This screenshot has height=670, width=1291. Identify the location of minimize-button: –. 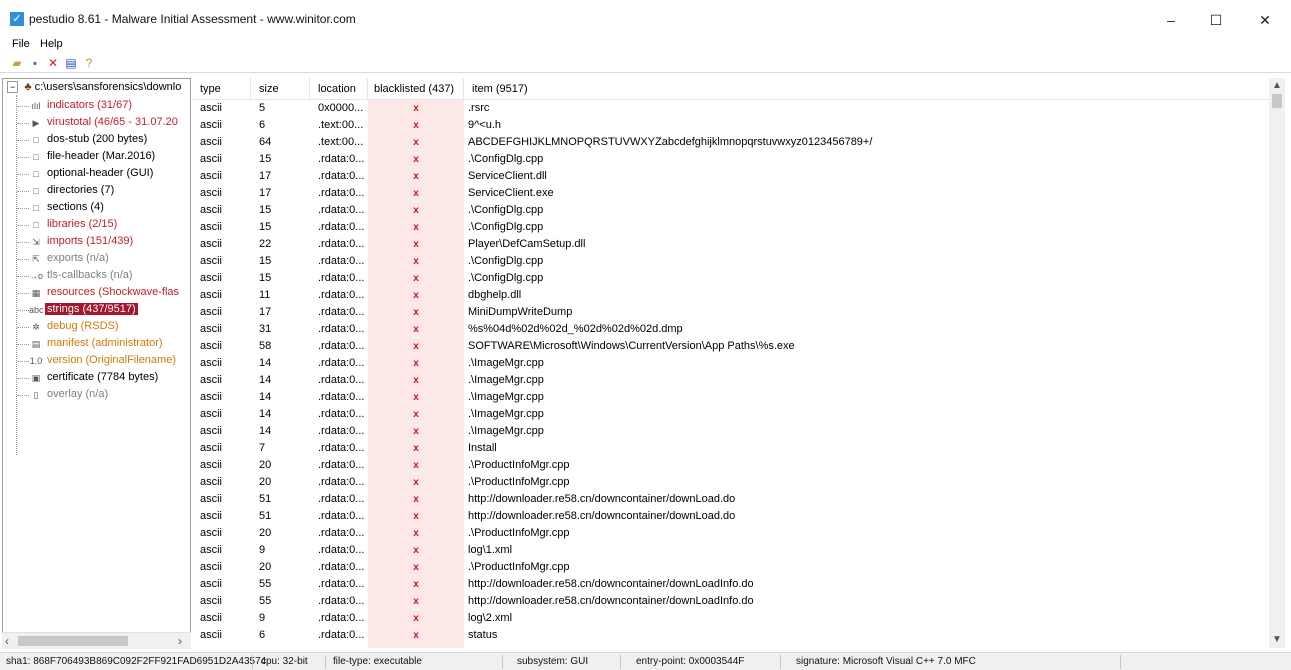
(1171, 20).